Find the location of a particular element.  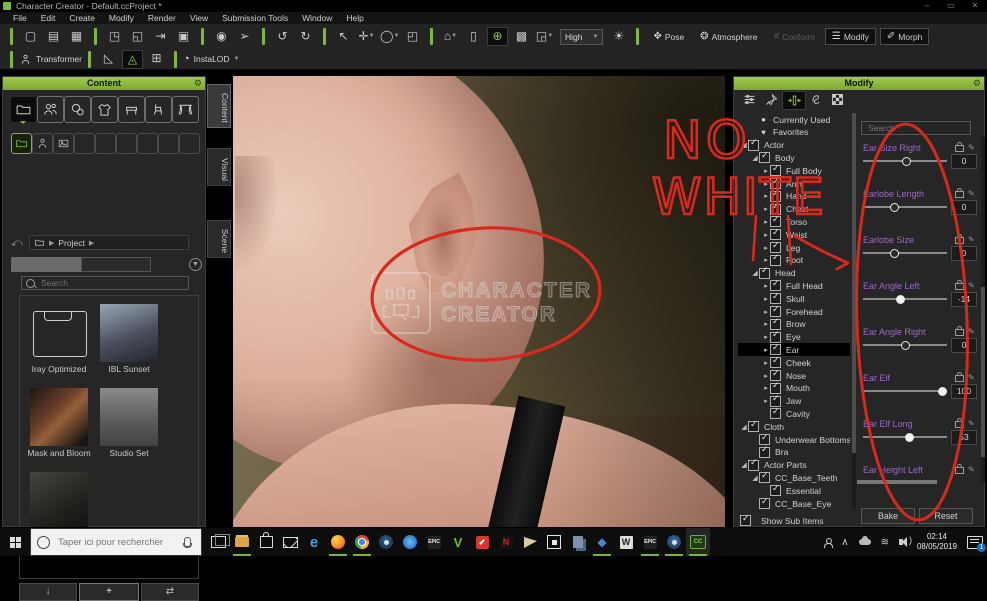

export-icon: ⇥ is located at coordinates (160, 36).